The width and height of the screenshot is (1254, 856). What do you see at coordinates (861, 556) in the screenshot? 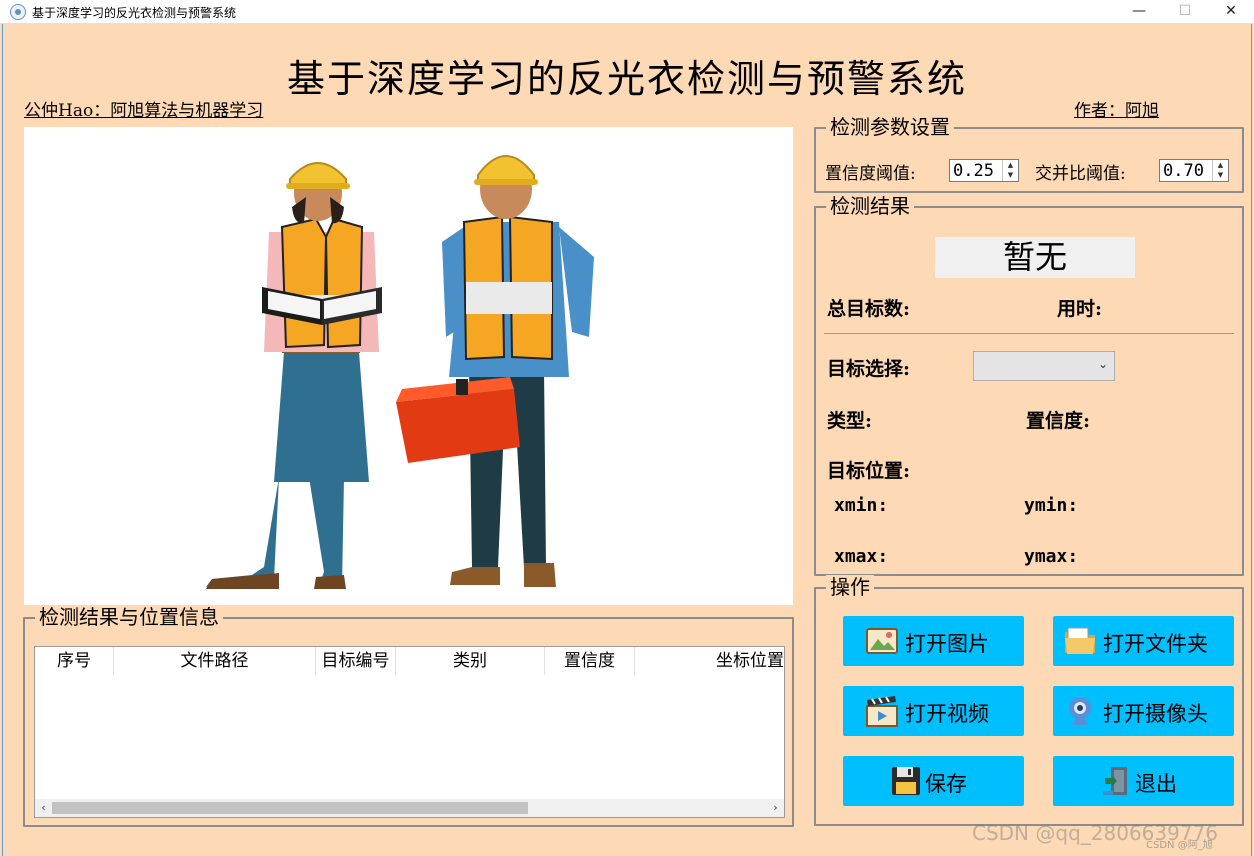
I see `xmax-label: xmax:` at bounding box center [861, 556].